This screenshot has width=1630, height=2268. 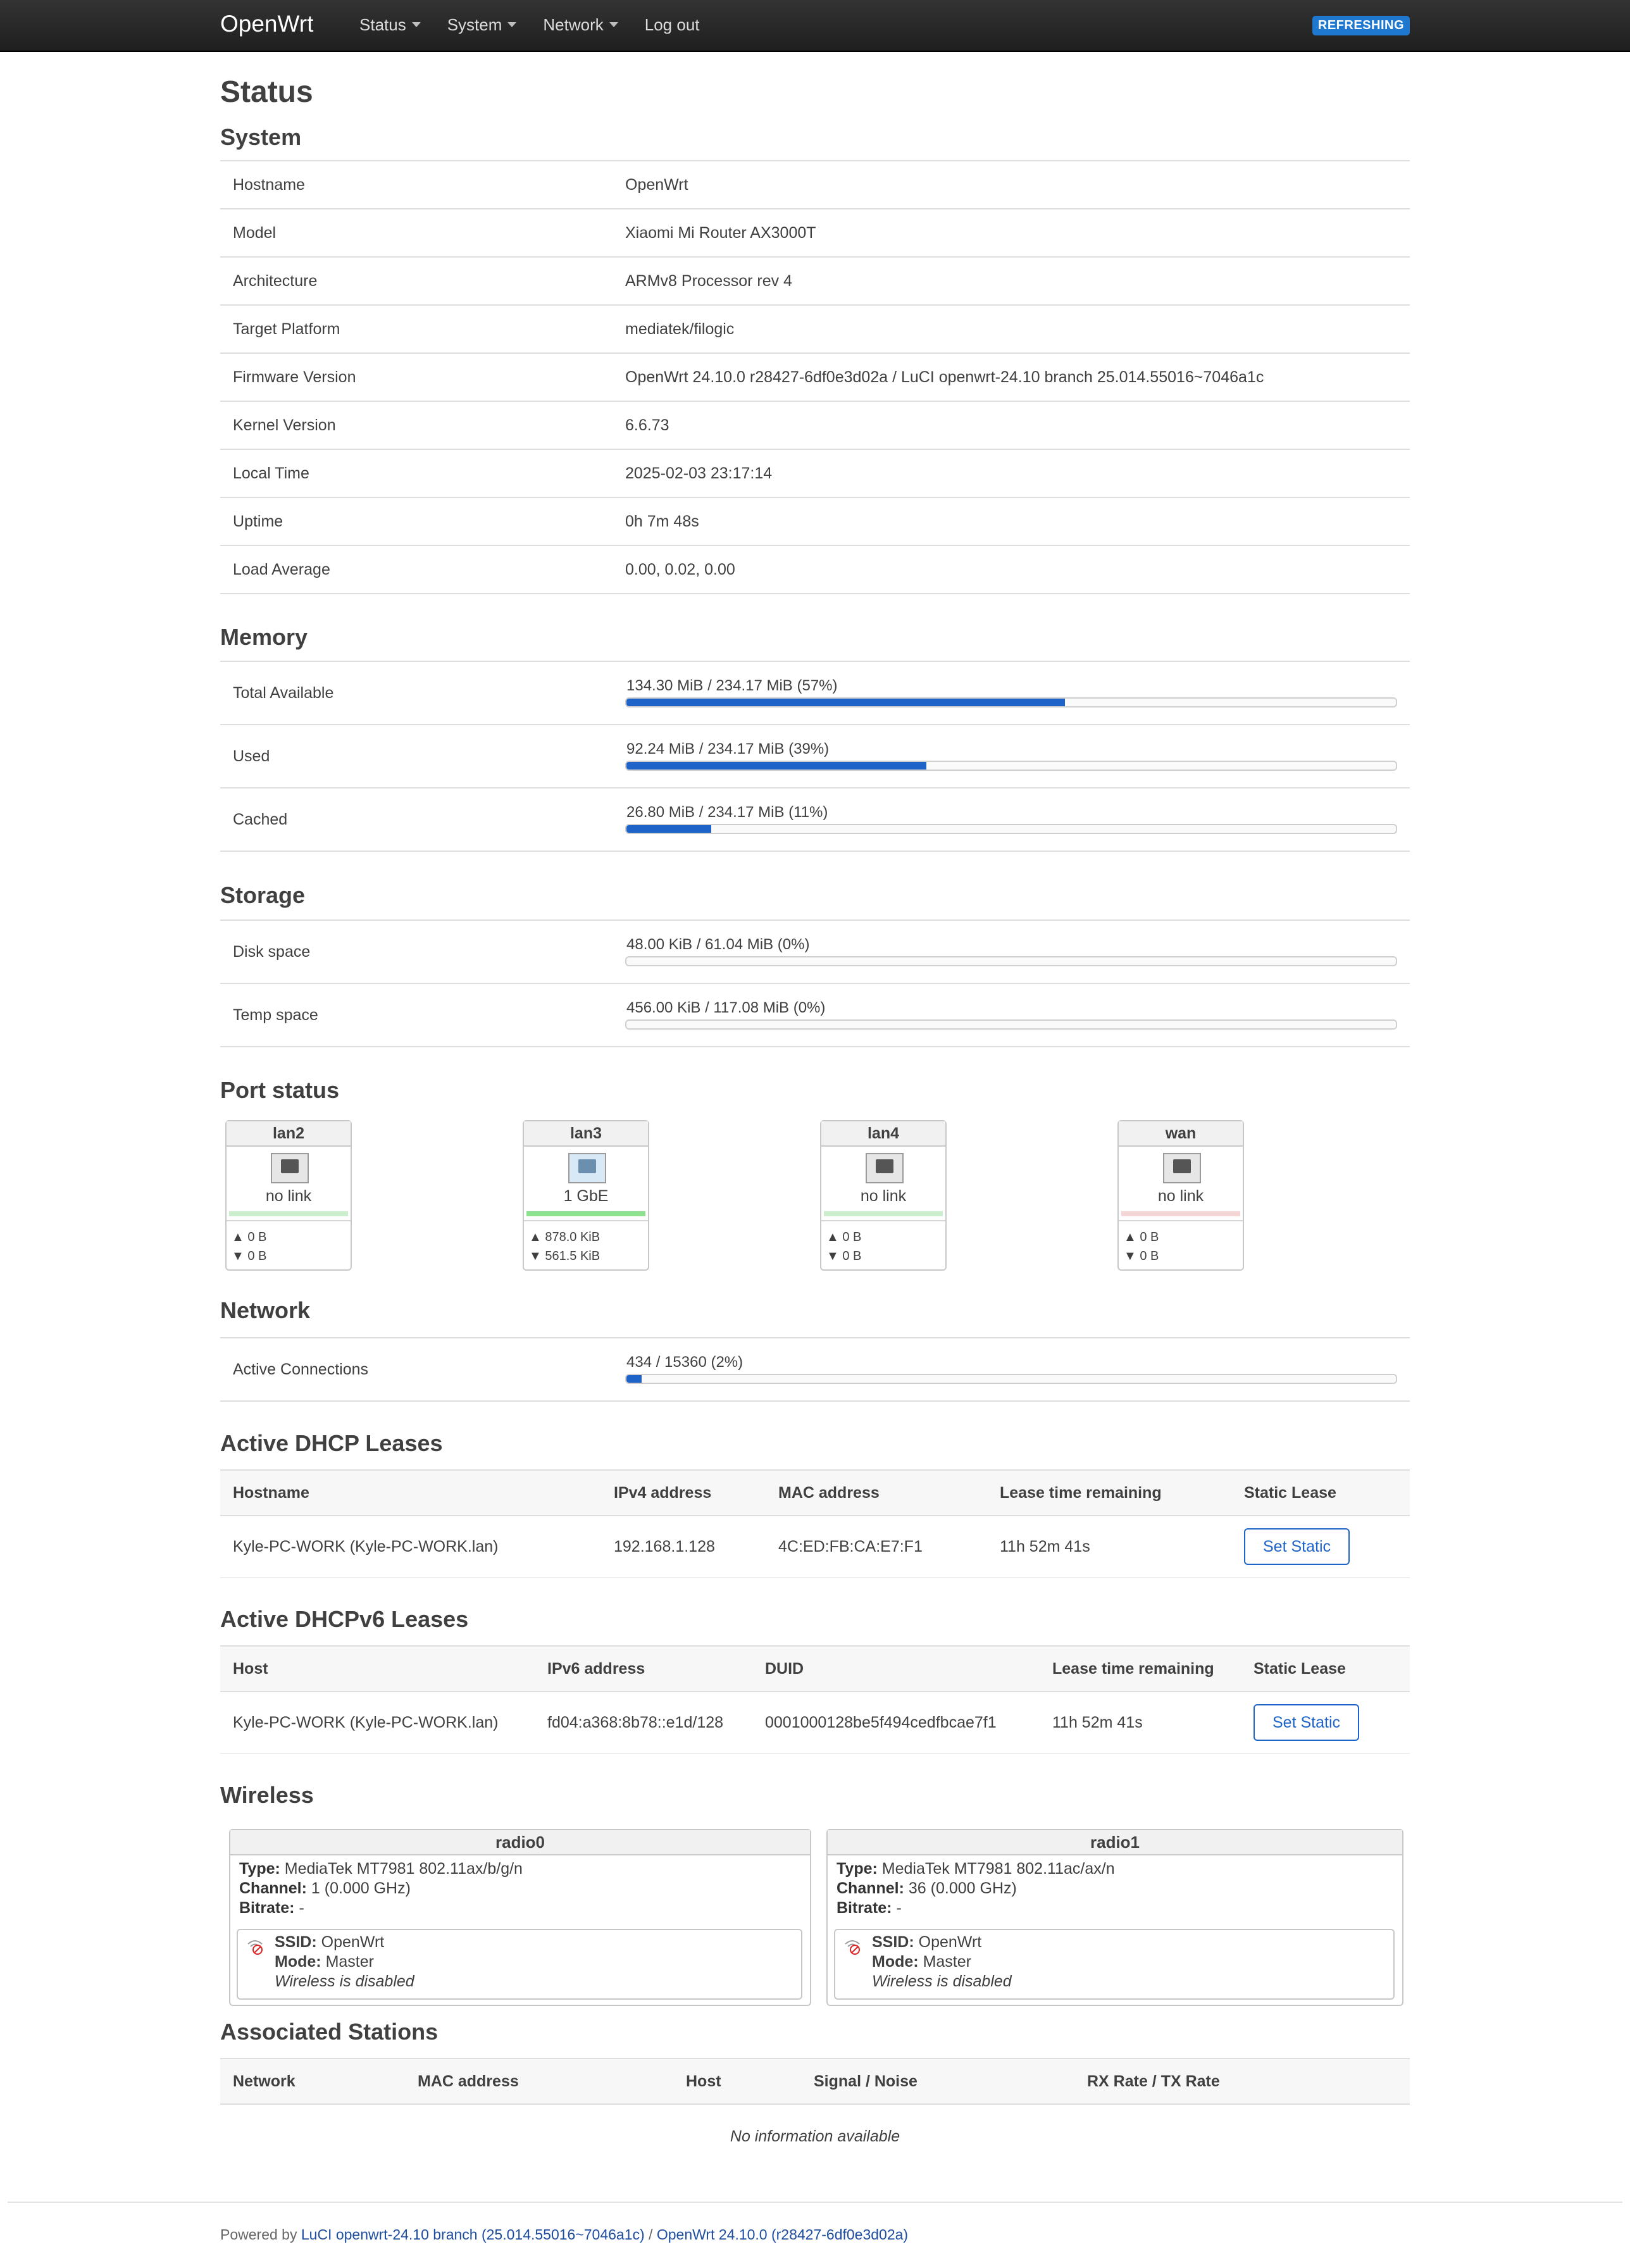 What do you see at coordinates (876, 1547) in the screenshot?
I see `lease-mac: 4C:ED:FB:CA:E7:F1` at bounding box center [876, 1547].